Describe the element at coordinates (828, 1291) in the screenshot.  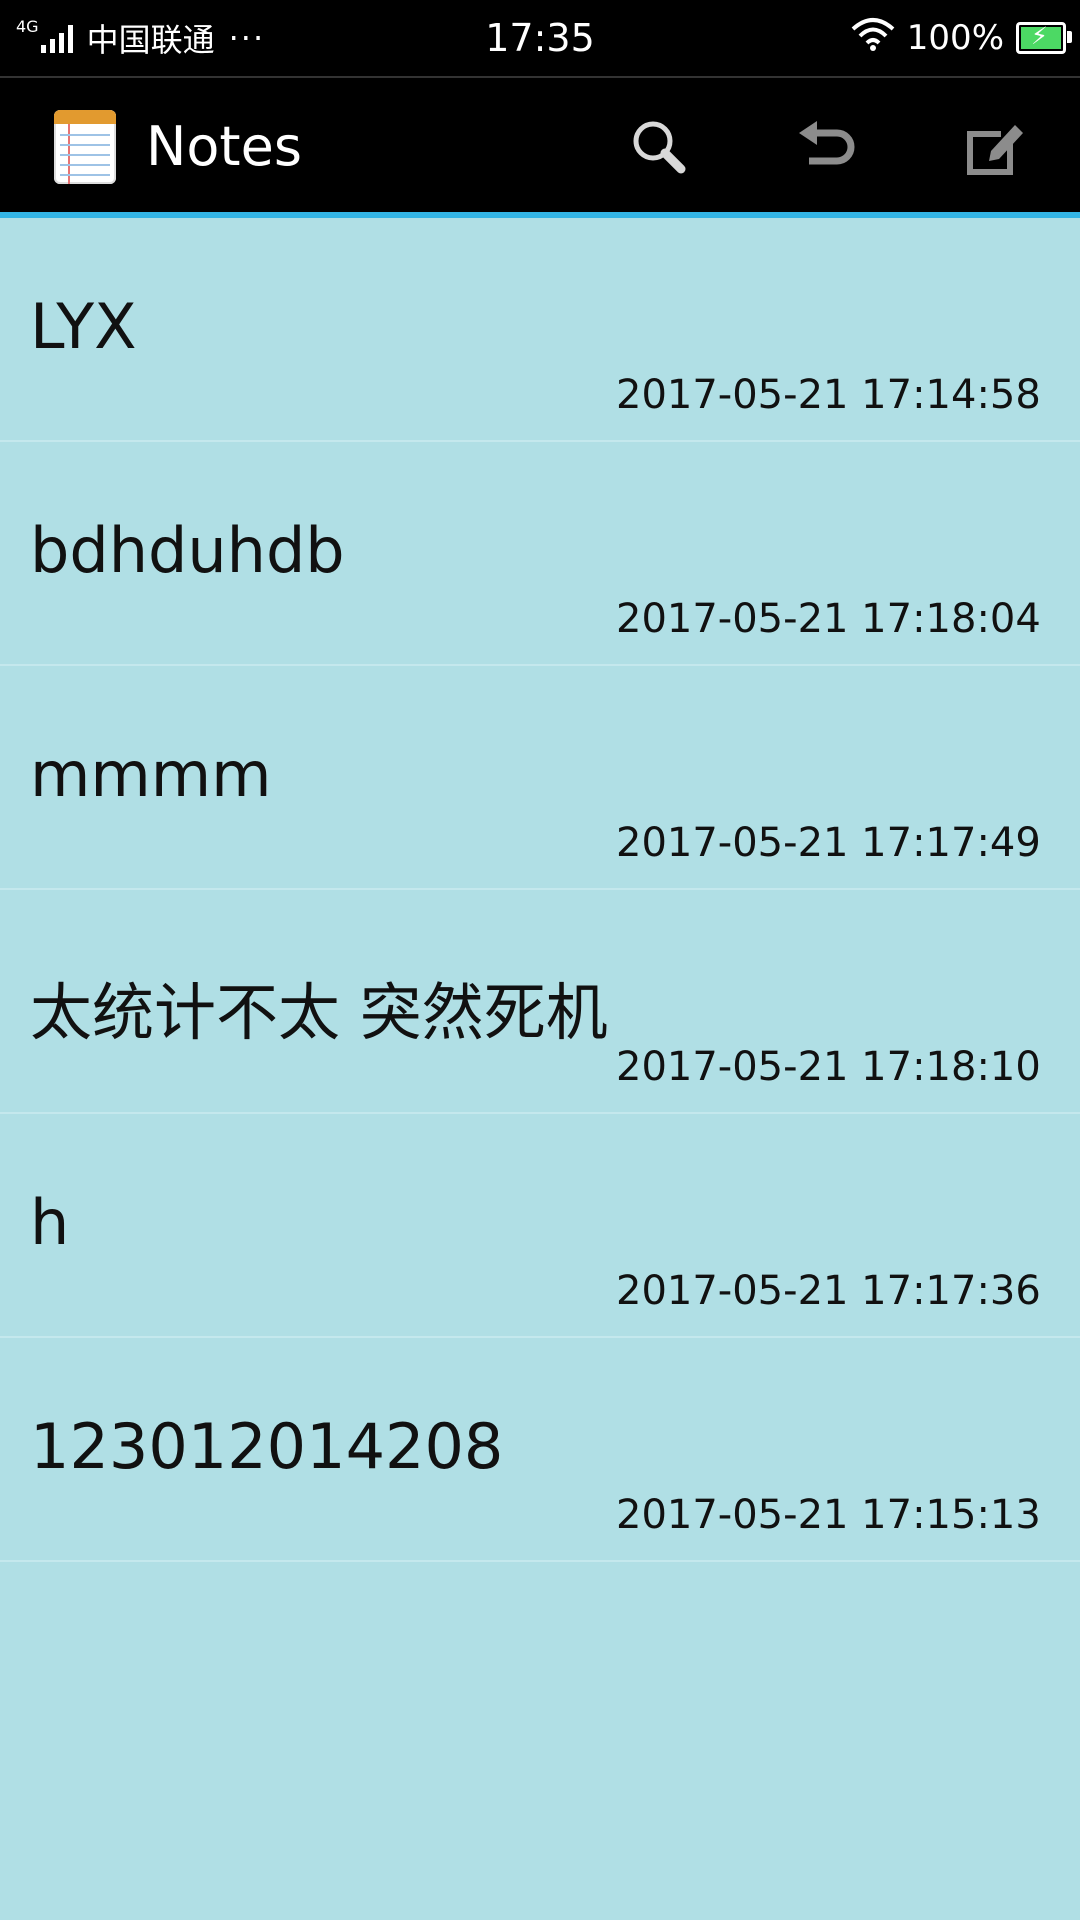
I see `note-timestamp: 2017-05-21 17:17:36` at that location.